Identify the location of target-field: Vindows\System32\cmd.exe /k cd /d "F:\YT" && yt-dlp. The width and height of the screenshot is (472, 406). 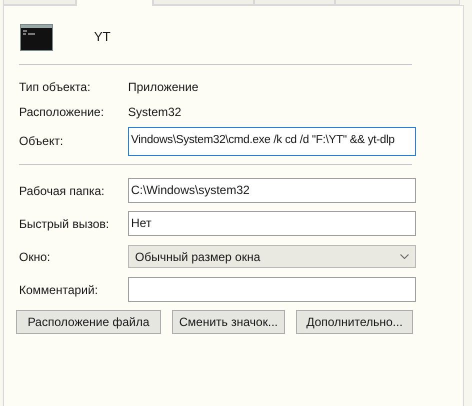
(272, 141).